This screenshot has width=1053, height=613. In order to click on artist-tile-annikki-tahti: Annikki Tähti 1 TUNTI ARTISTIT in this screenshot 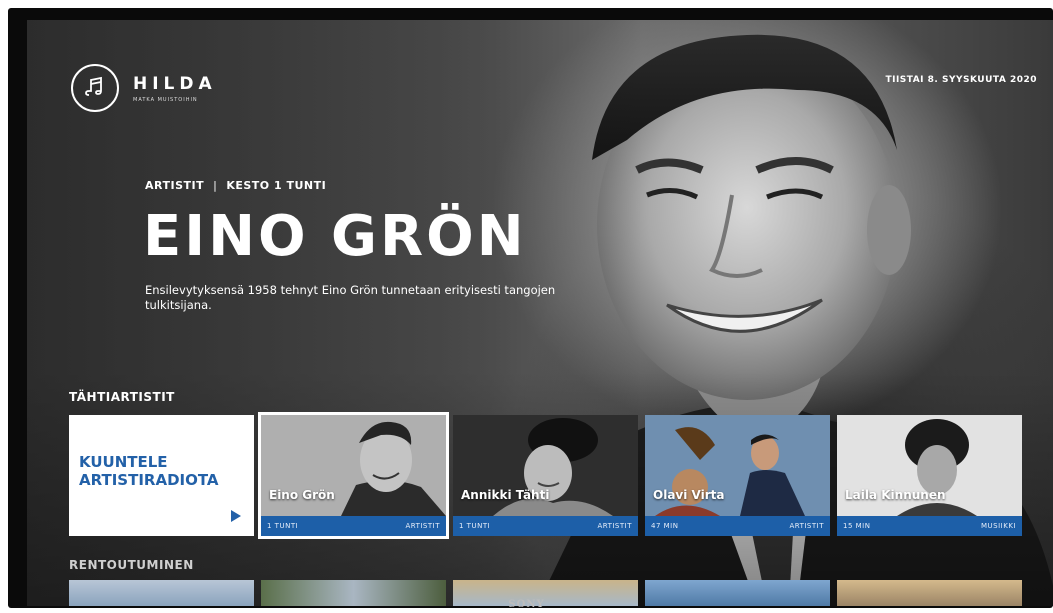, I will do `click(545, 475)`.